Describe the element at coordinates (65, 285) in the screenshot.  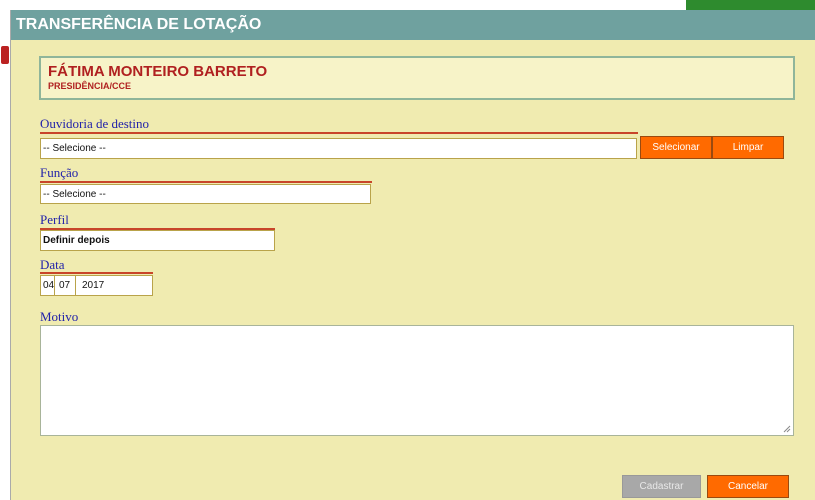
I see `date-month-input: 07` at that location.